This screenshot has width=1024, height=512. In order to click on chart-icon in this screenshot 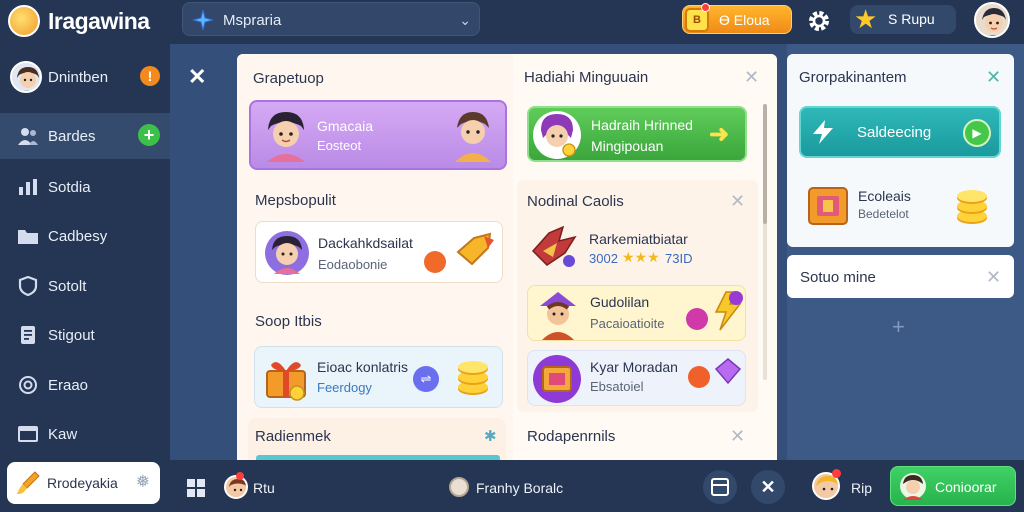, I will do `click(28, 187)`.